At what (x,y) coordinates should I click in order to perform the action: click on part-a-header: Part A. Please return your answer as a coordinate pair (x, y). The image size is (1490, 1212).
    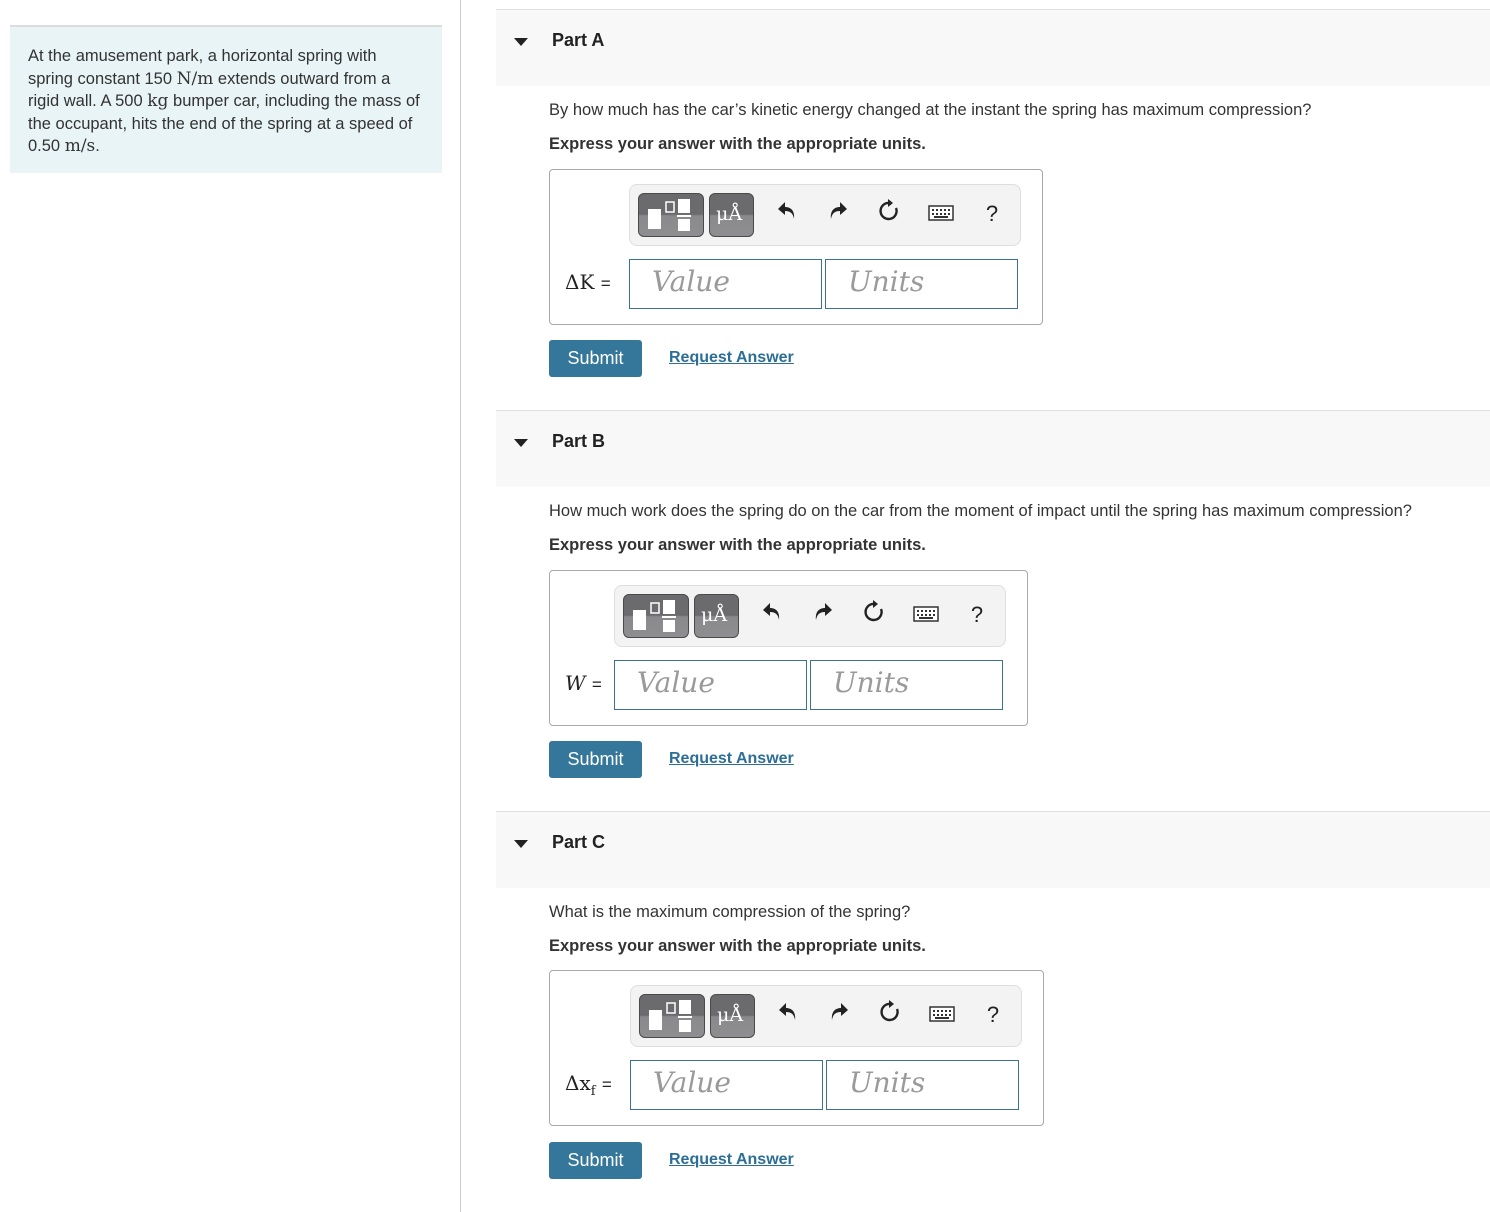
    Looking at the image, I should click on (993, 47).